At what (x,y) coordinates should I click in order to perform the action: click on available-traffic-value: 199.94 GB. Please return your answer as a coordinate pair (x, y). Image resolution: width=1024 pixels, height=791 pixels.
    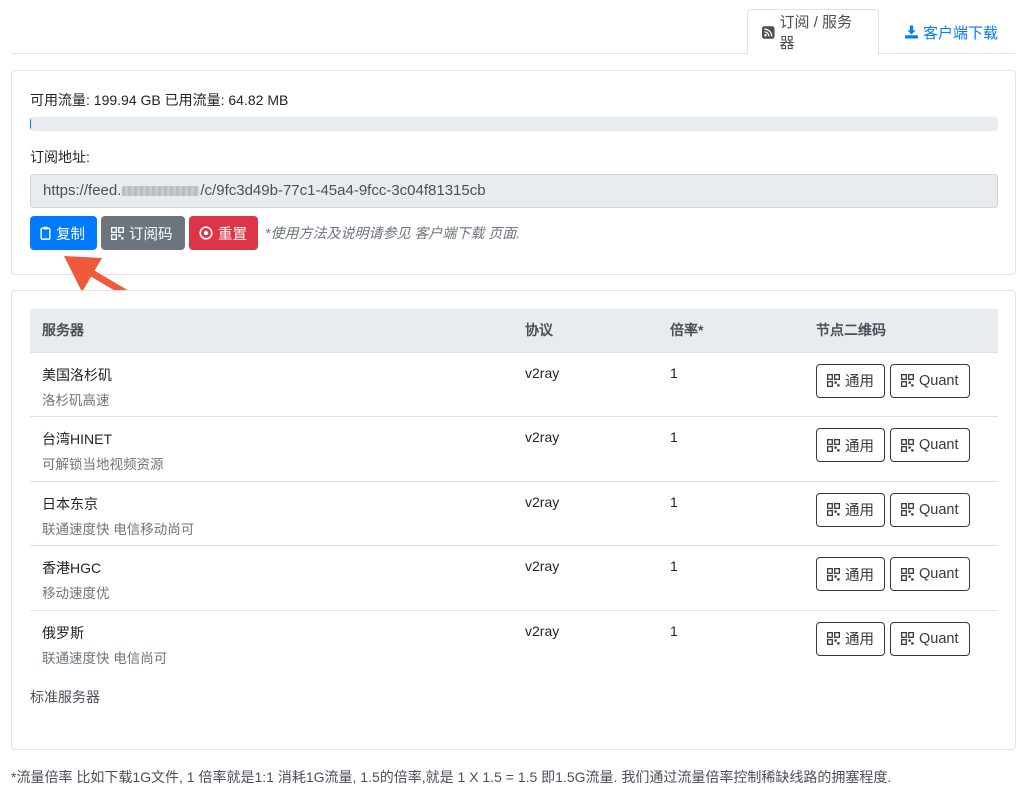
    Looking at the image, I should click on (127, 100).